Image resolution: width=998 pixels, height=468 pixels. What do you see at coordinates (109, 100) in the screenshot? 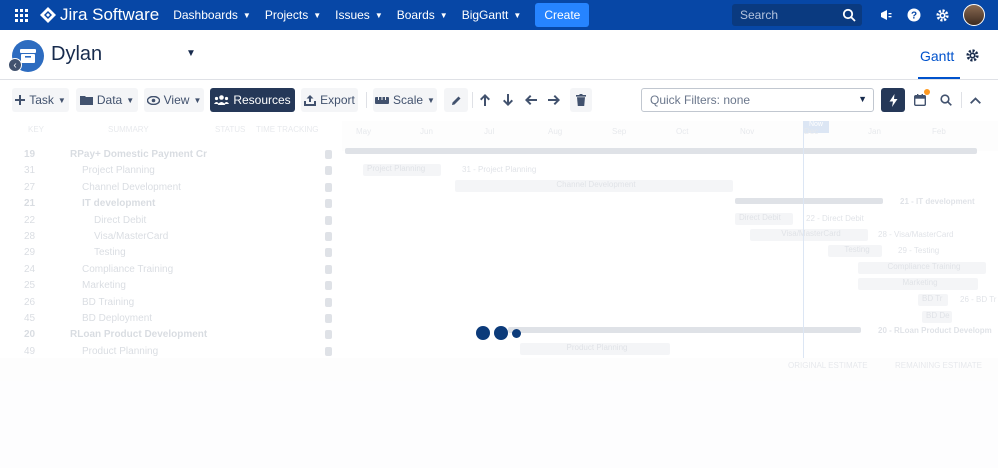
I see `data-label: Data` at bounding box center [109, 100].